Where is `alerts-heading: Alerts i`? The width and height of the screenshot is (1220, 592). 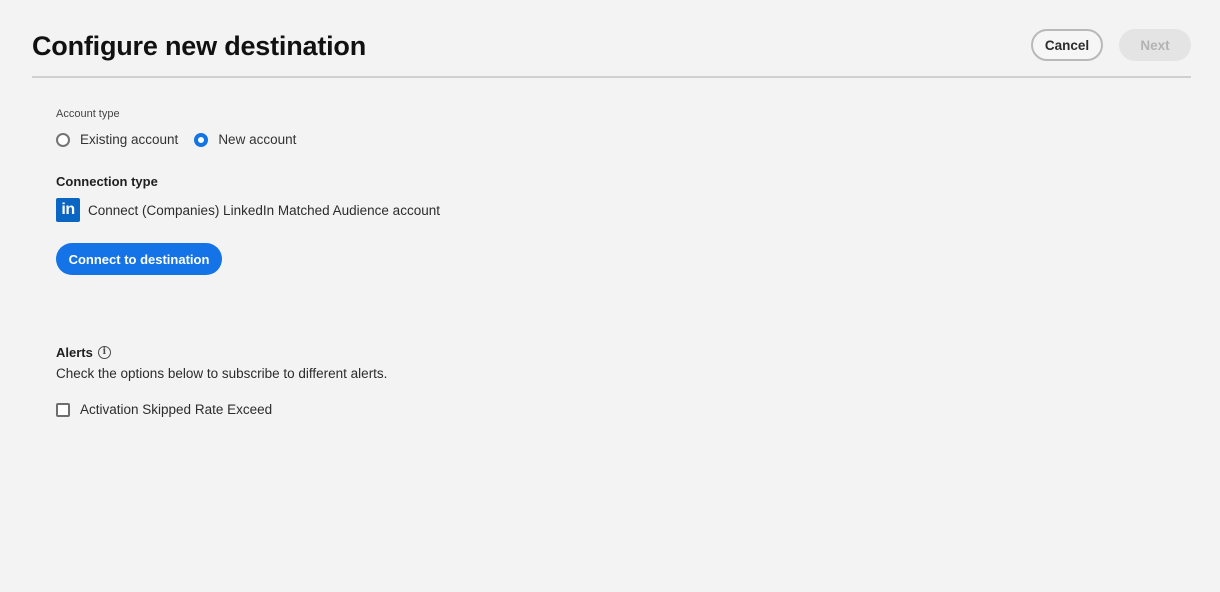
alerts-heading: Alerts i is located at coordinates (83, 352).